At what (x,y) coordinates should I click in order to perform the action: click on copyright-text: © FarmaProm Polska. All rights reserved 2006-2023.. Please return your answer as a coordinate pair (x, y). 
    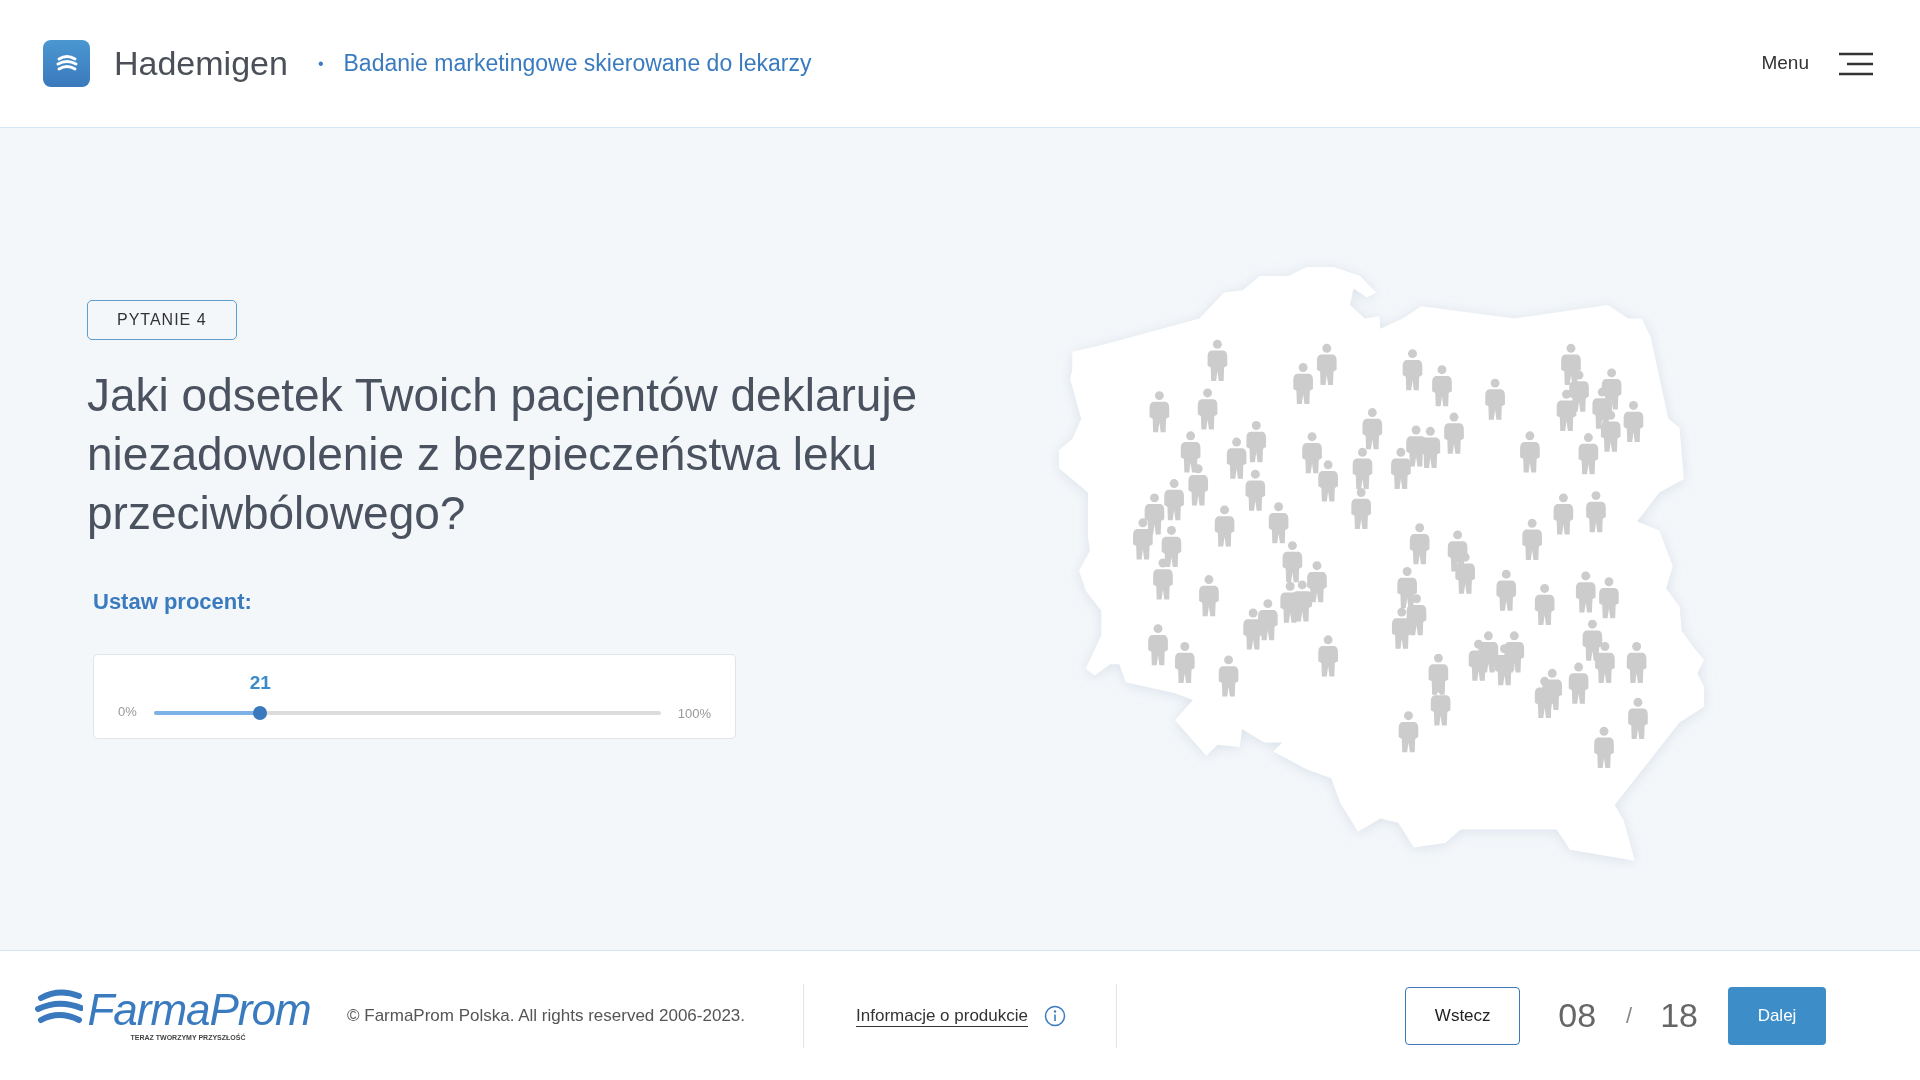
    Looking at the image, I should click on (546, 1015).